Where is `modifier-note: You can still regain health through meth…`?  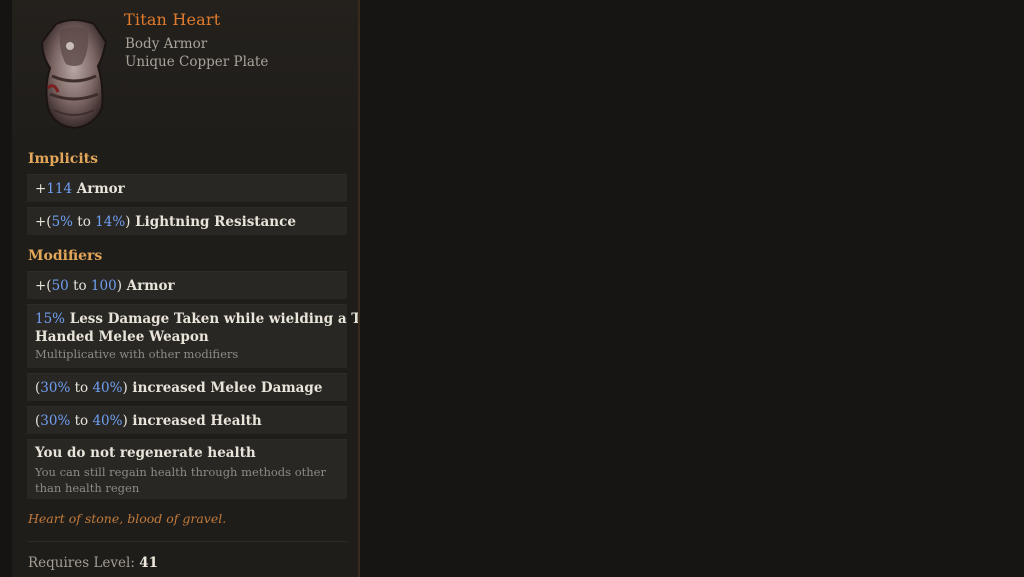
modifier-note: You can still regain health through meth… is located at coordinates (180, 472).